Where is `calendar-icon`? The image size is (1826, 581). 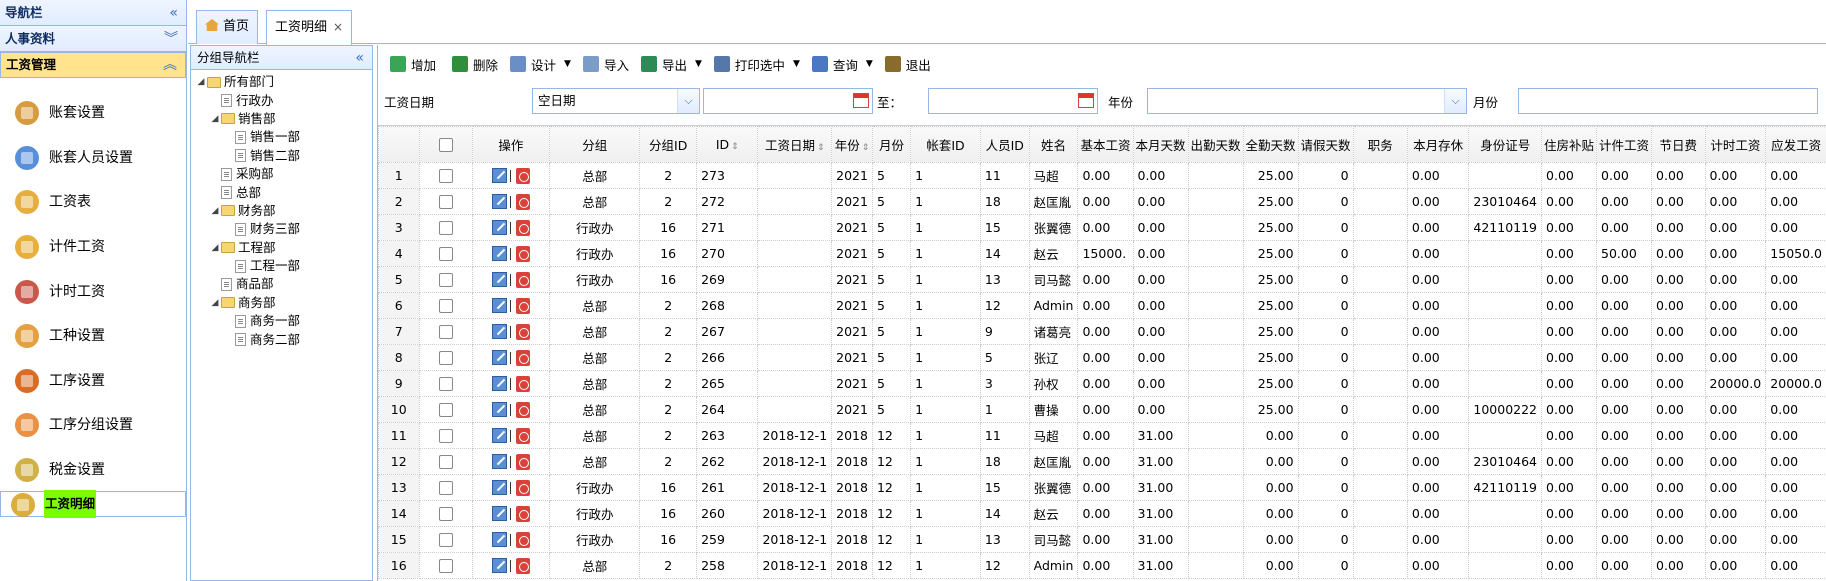 calendar-icon is located at coordinates (861, 100).